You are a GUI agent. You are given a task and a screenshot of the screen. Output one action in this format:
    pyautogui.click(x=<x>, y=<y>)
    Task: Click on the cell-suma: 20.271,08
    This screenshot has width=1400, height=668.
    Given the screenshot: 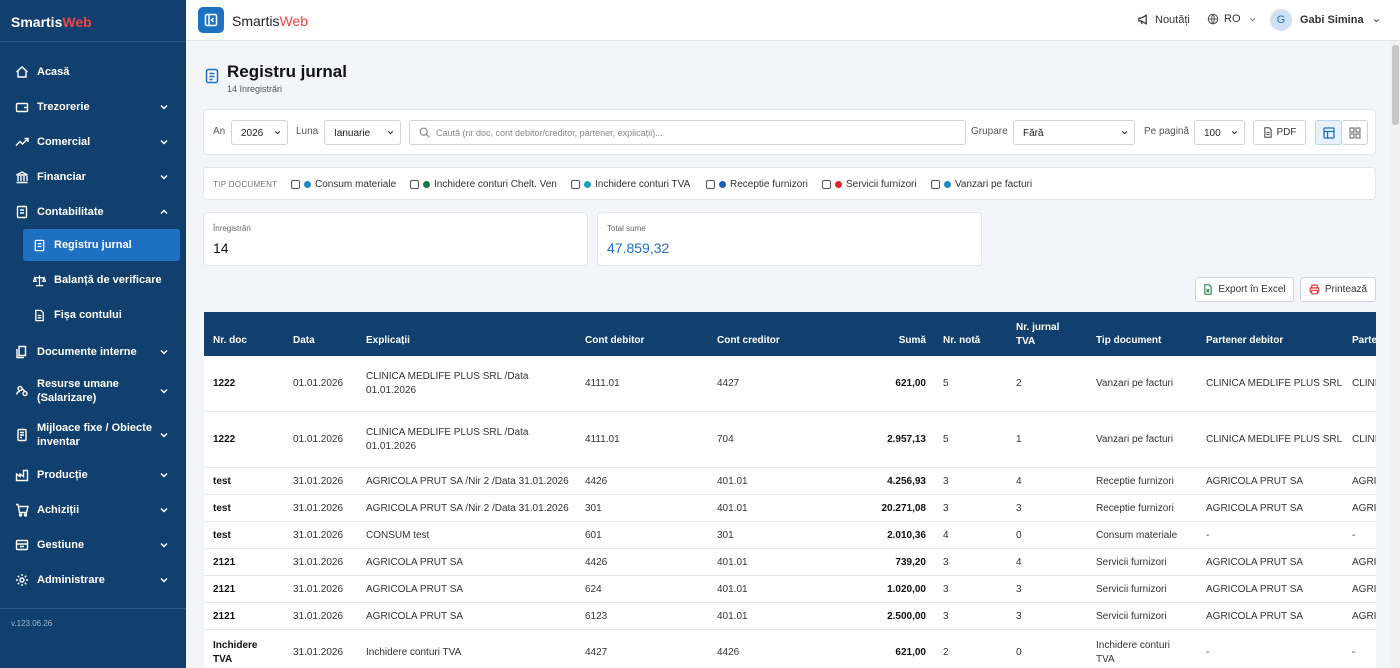 What is the action you would take?
    pyautogui.click(x=904, y=508)
    